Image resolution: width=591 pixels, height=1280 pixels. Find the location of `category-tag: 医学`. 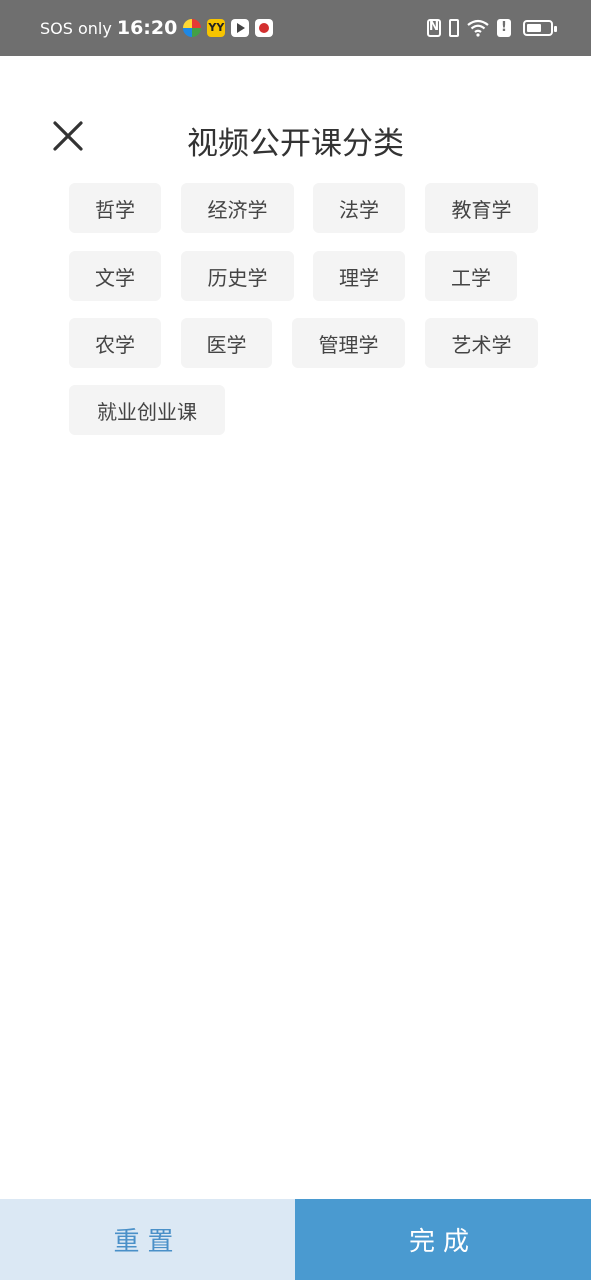

category-tag: 医学 is located at coordinates (226, 343).